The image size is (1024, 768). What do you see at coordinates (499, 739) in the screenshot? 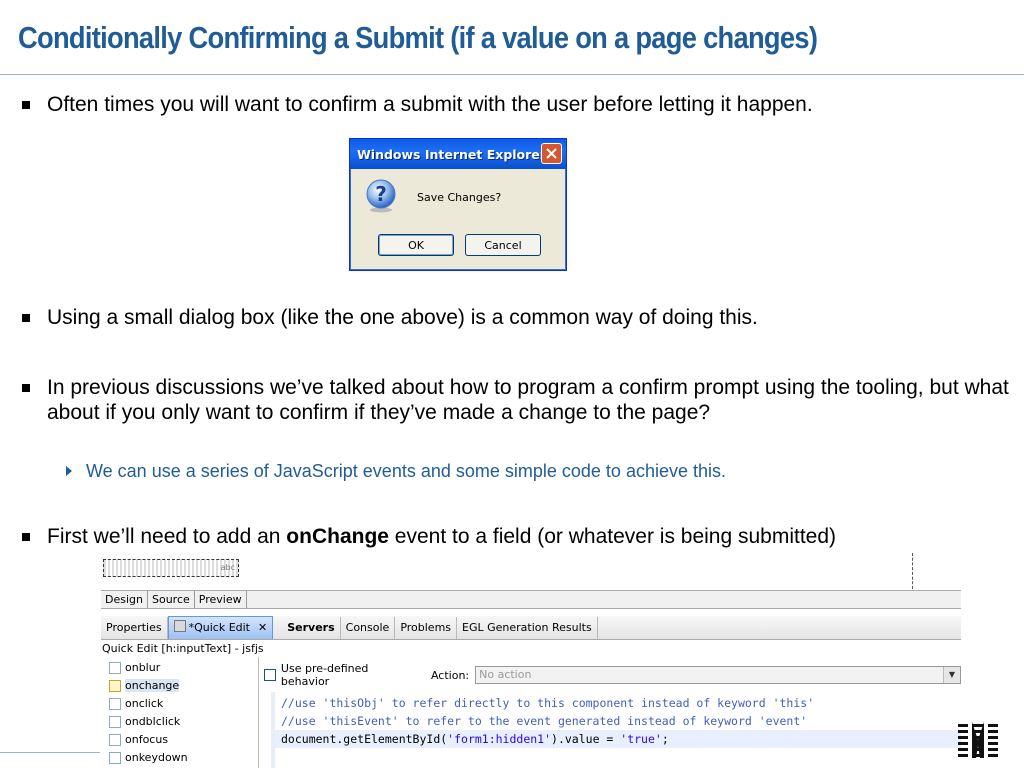
I see `code-string: 'form1:hidden1'` at bounding box center [499, 739].